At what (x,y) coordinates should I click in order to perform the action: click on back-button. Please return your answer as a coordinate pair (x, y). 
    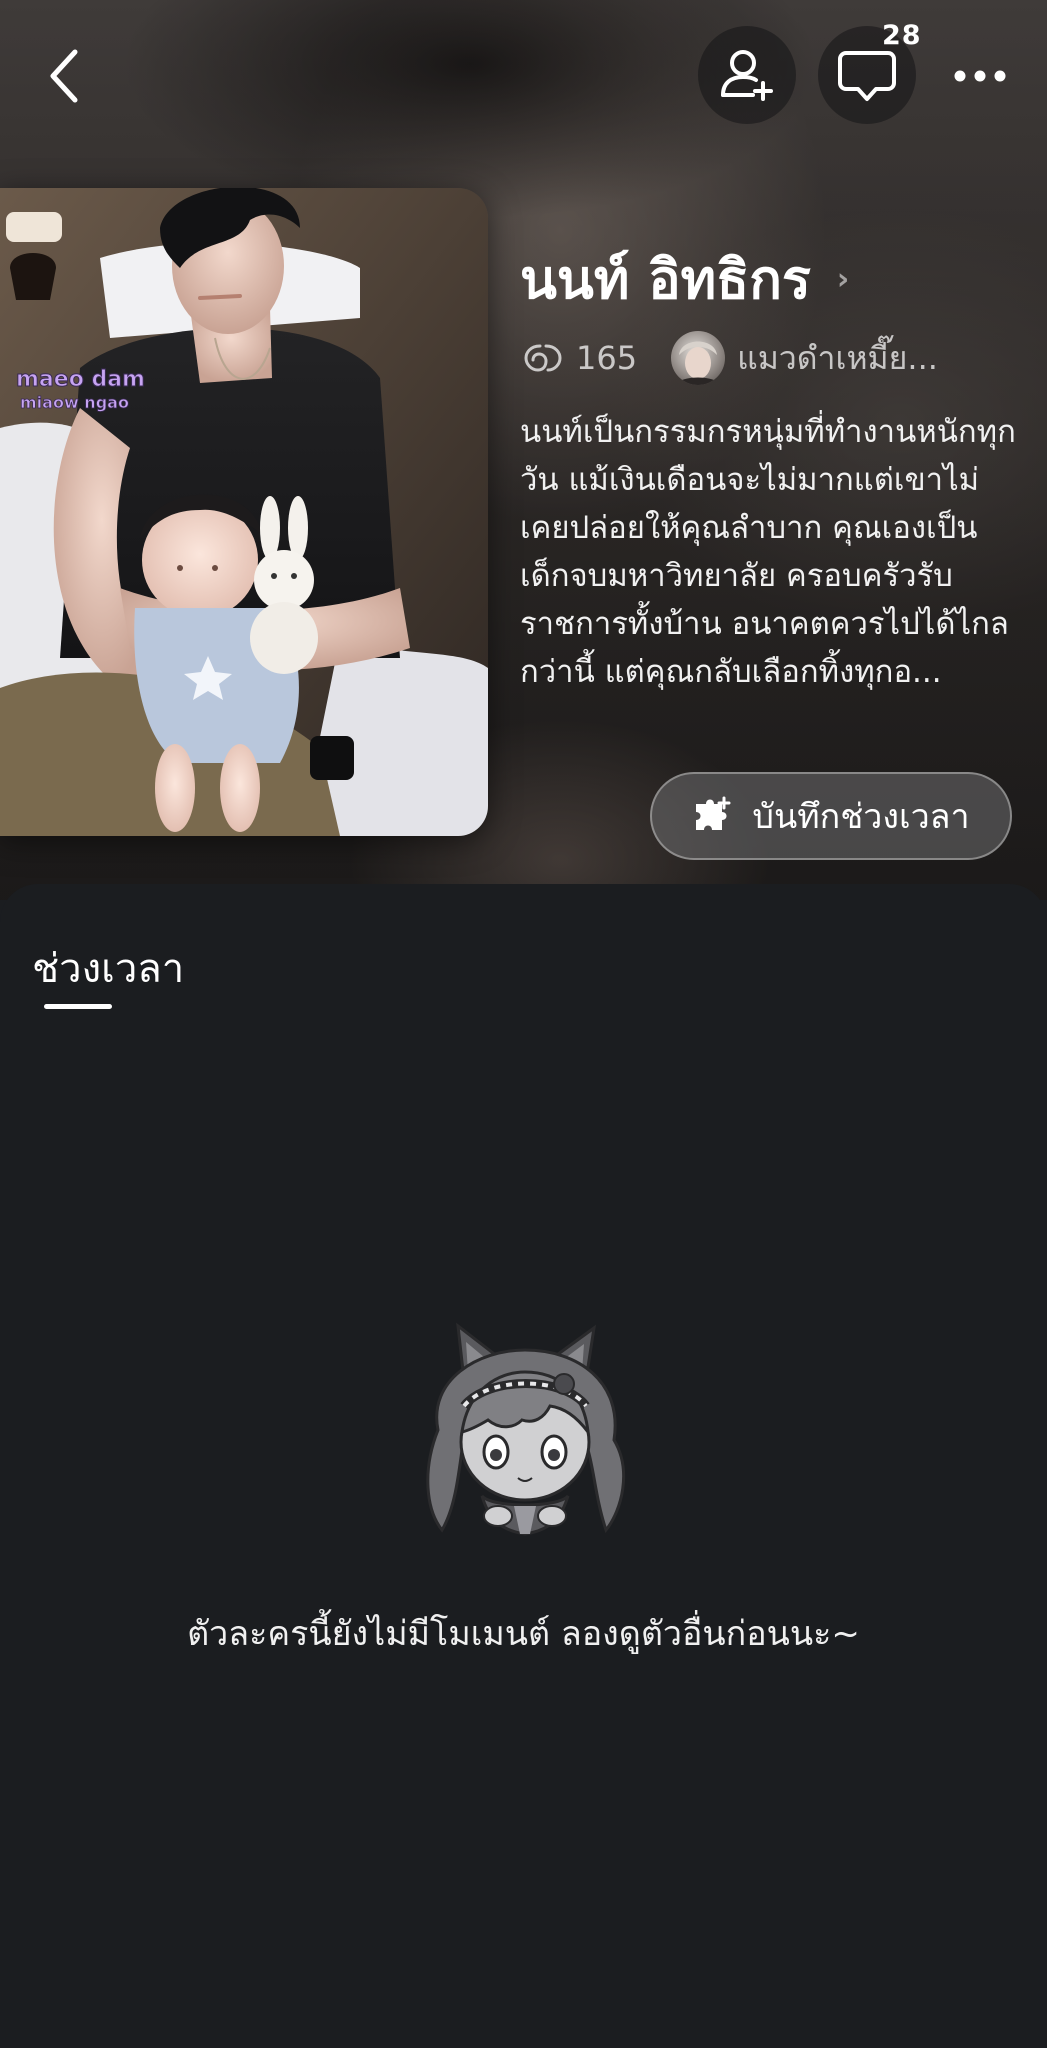
    Looking at the image, I should click on (64, 76).